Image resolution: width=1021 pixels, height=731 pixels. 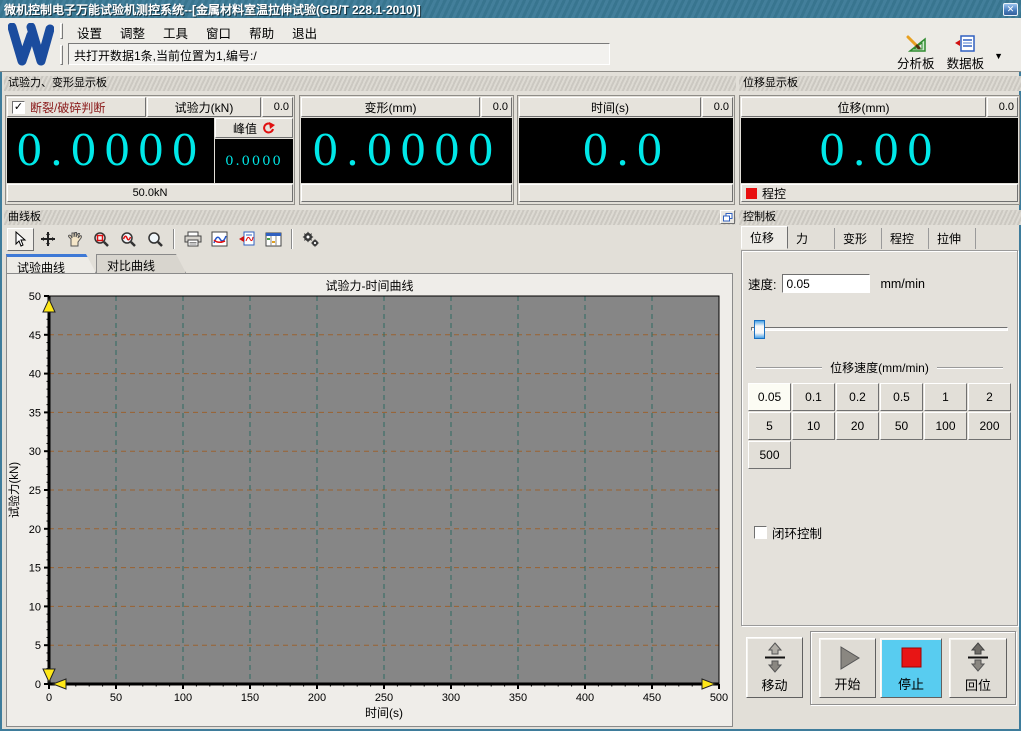 What do you see at coordinates (35, 375) in the screenshot?
I see `y-tick-label: 40` at bounding box center [35, 375].